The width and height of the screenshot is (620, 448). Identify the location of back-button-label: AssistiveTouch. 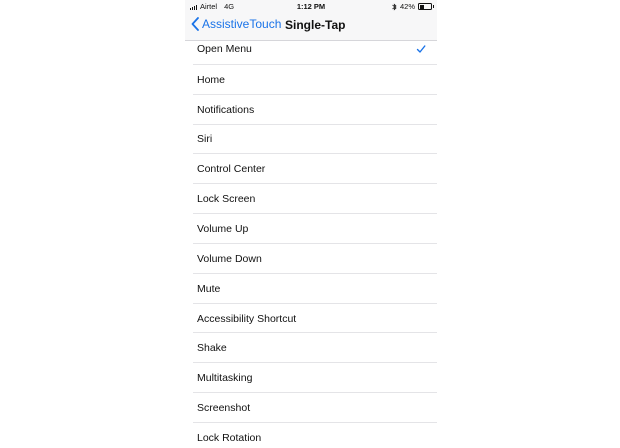
(242, 24).